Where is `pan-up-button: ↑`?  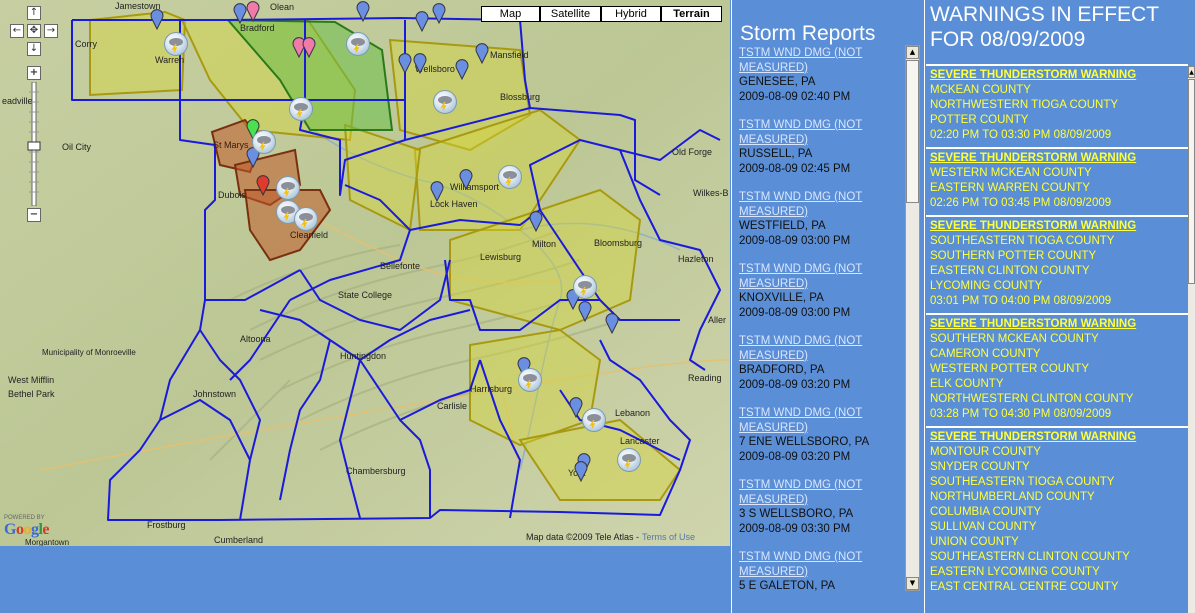
pan-up-button: ↑ is located at coordinates (34, 13).